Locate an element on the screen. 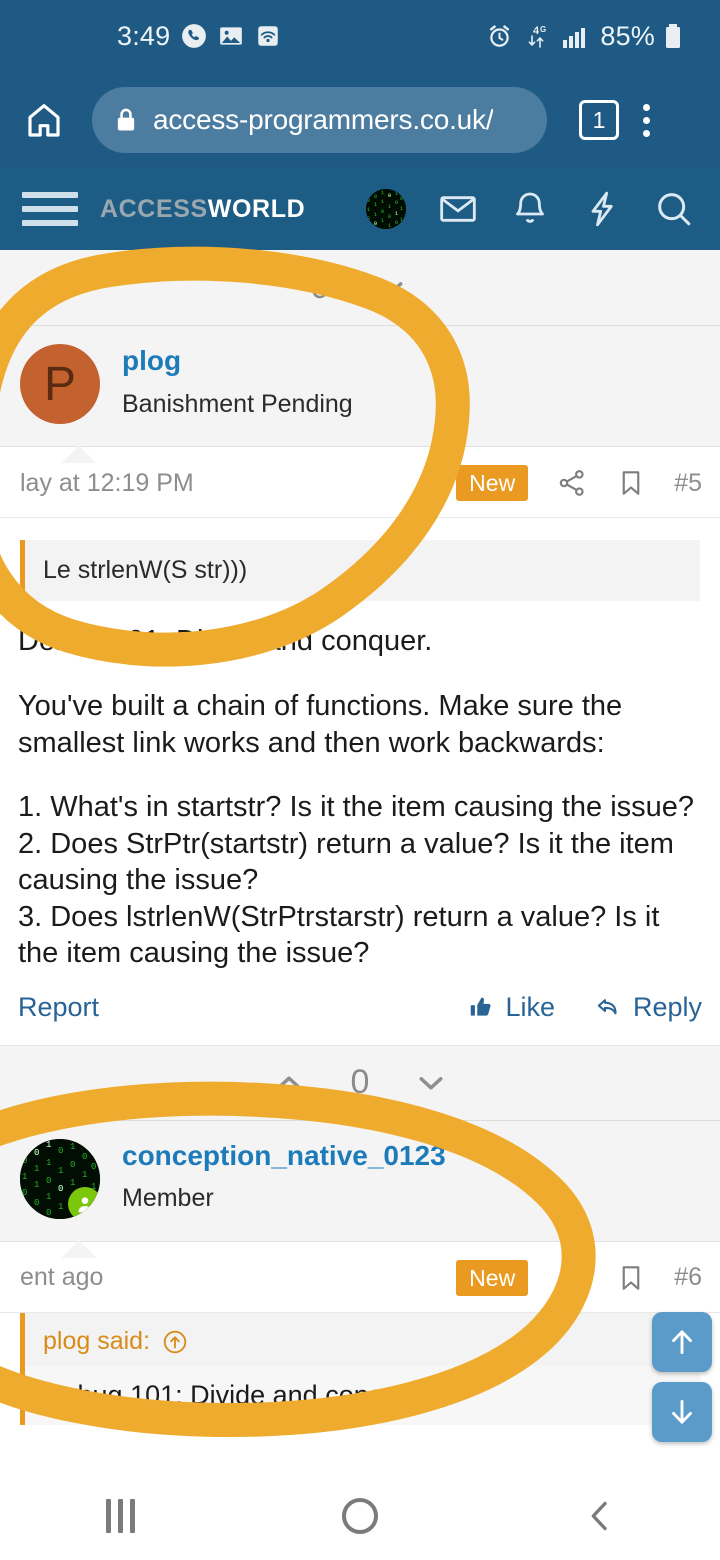 The width and height of the screenshot is (720, 1560). phone-call-icon is located at coordinates (194, 36).